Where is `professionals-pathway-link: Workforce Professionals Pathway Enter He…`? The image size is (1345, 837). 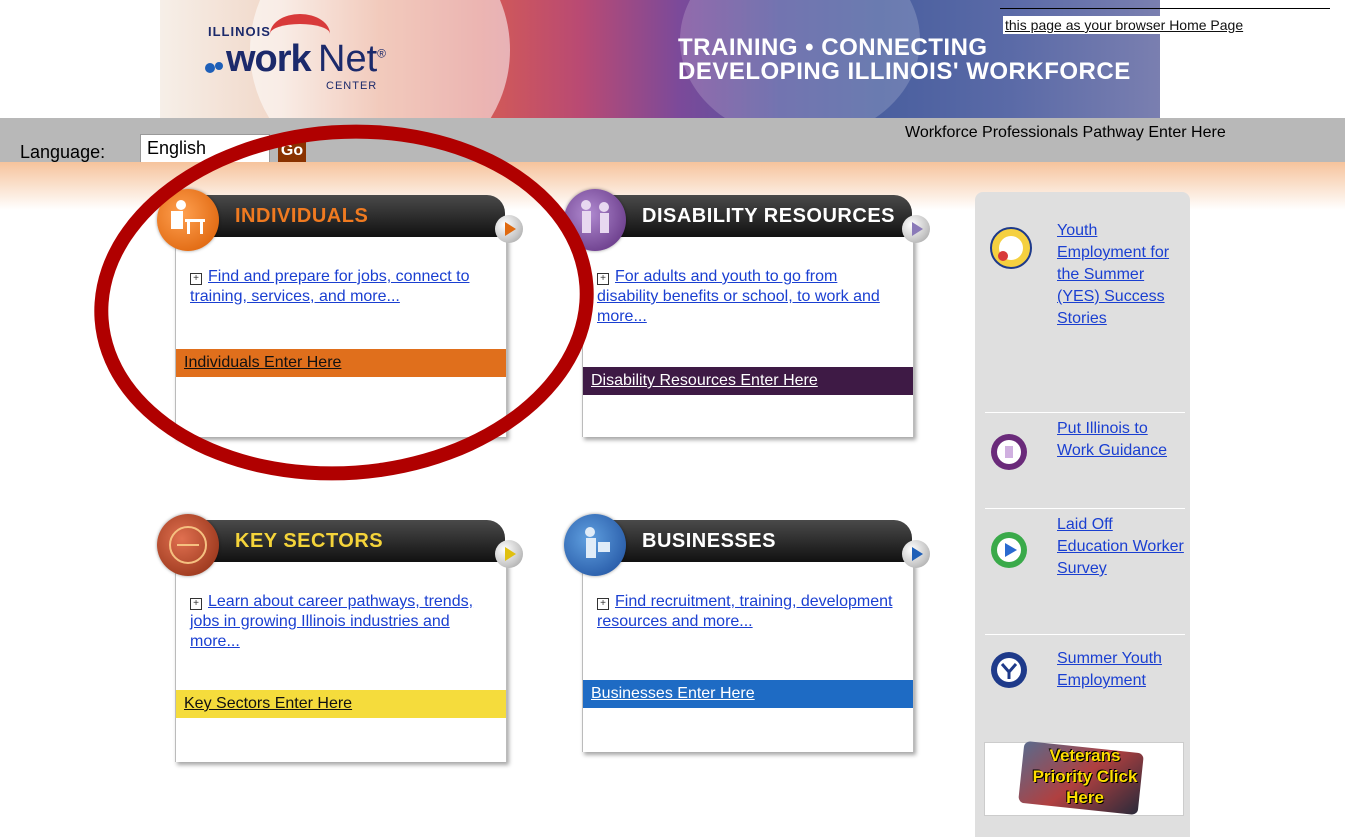 professionals-pathway-link: Workforce Professionals Pathway Enter He… is located at coordinates (1065, 133).